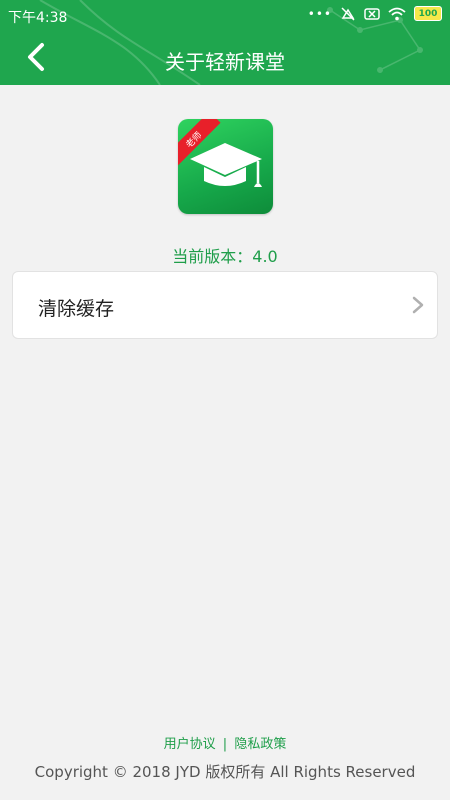 The width and height of the screenshot is (450, 800). What do you see at coordinates (428, 13) in the screenshot?
I see `battery-indicator: 100` at bounding box center [428, 13].